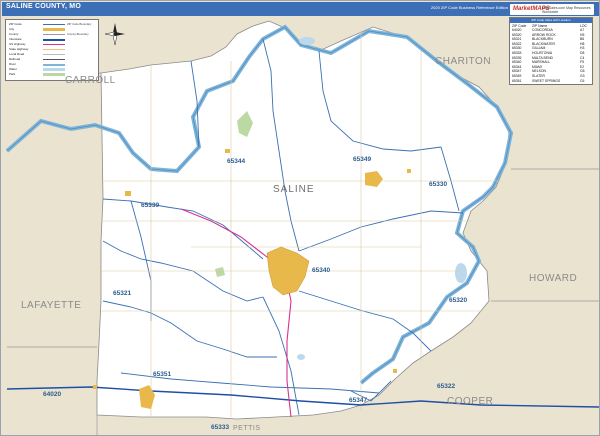 Image resolution: width=600 pixels, height=436 pixels. I want to click on zip-index-title: ZIP Code Index with Location, so click(551, 20).